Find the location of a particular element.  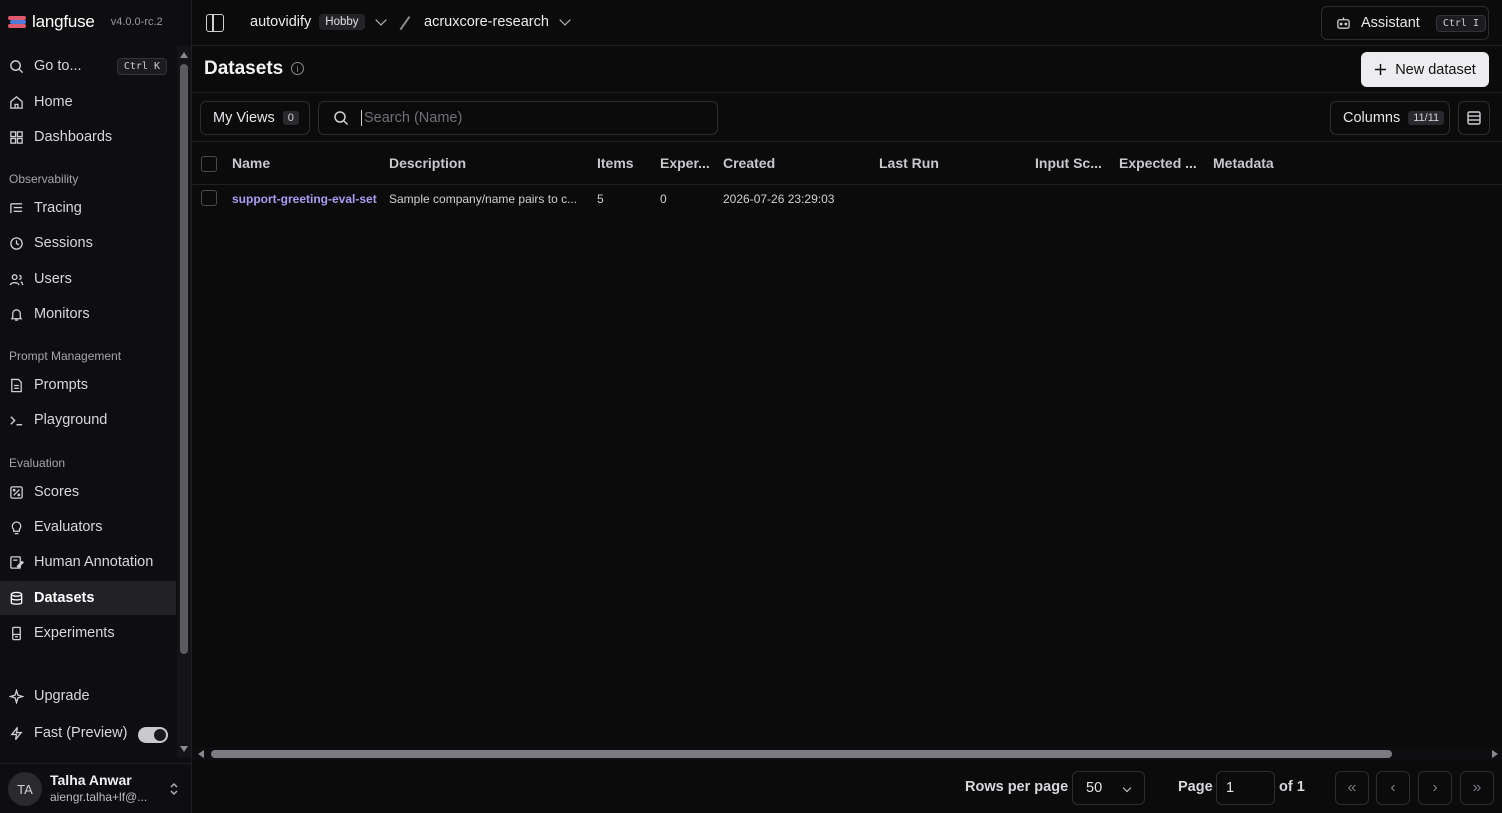

sidebar-item-home: Home is located at coordinates (88, 102).